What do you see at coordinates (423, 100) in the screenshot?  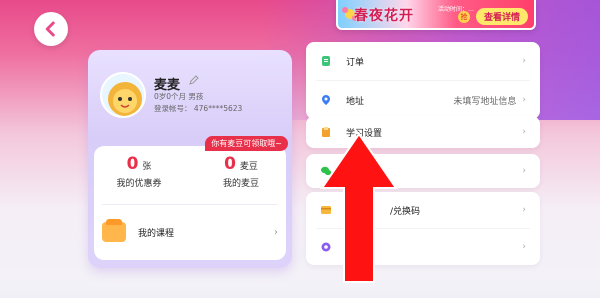 I see `menu-item-address: 地址 未填写地址信息 ›` at bounding box center [423, 100].